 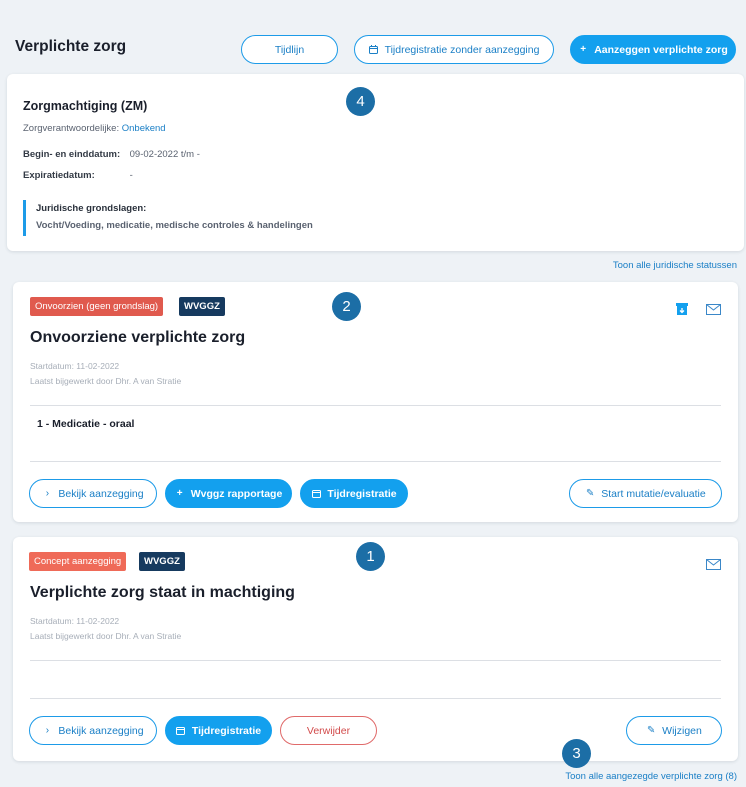 I want to click on tijdregistratie-zonder-aanzegging-button: Tijdregistratie zonder aanzegging, so click(x=454, y=49).